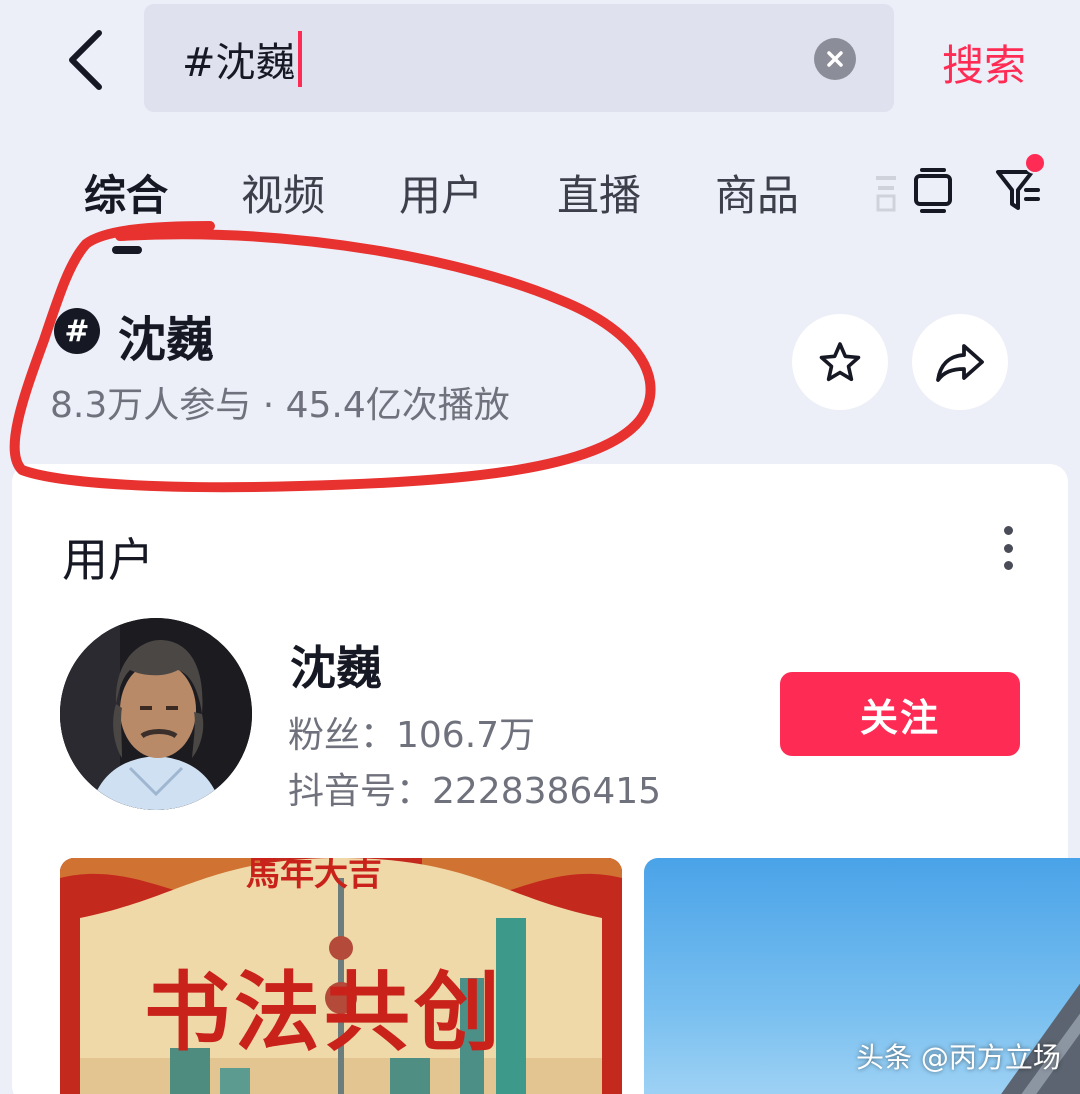 This screenshot has height=1094, width=1080. I want to click on tab-overflow-fade, so click(886, 197).